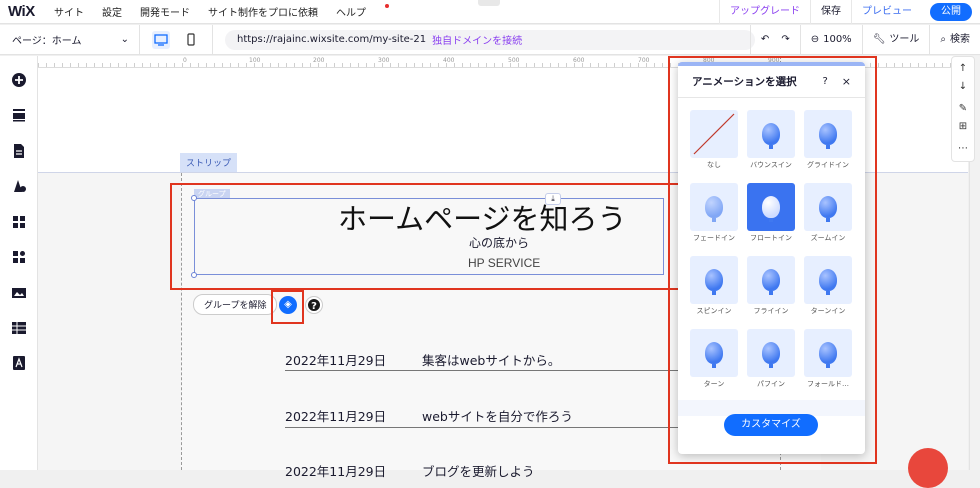  I want to click on ruler-mark: 0, so click(185, 60).